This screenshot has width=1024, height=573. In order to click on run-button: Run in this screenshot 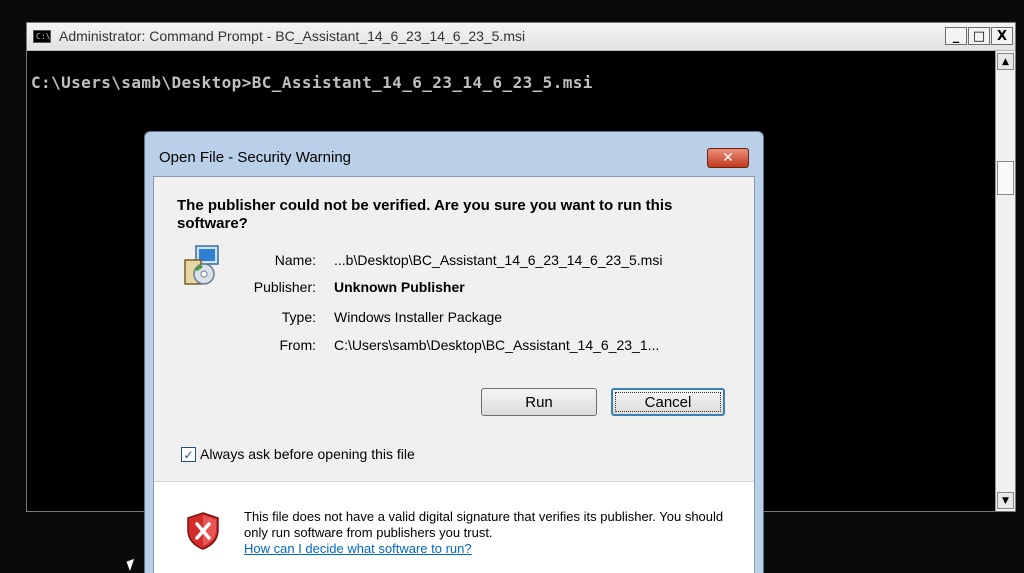, I will do `click(539, 402)`.